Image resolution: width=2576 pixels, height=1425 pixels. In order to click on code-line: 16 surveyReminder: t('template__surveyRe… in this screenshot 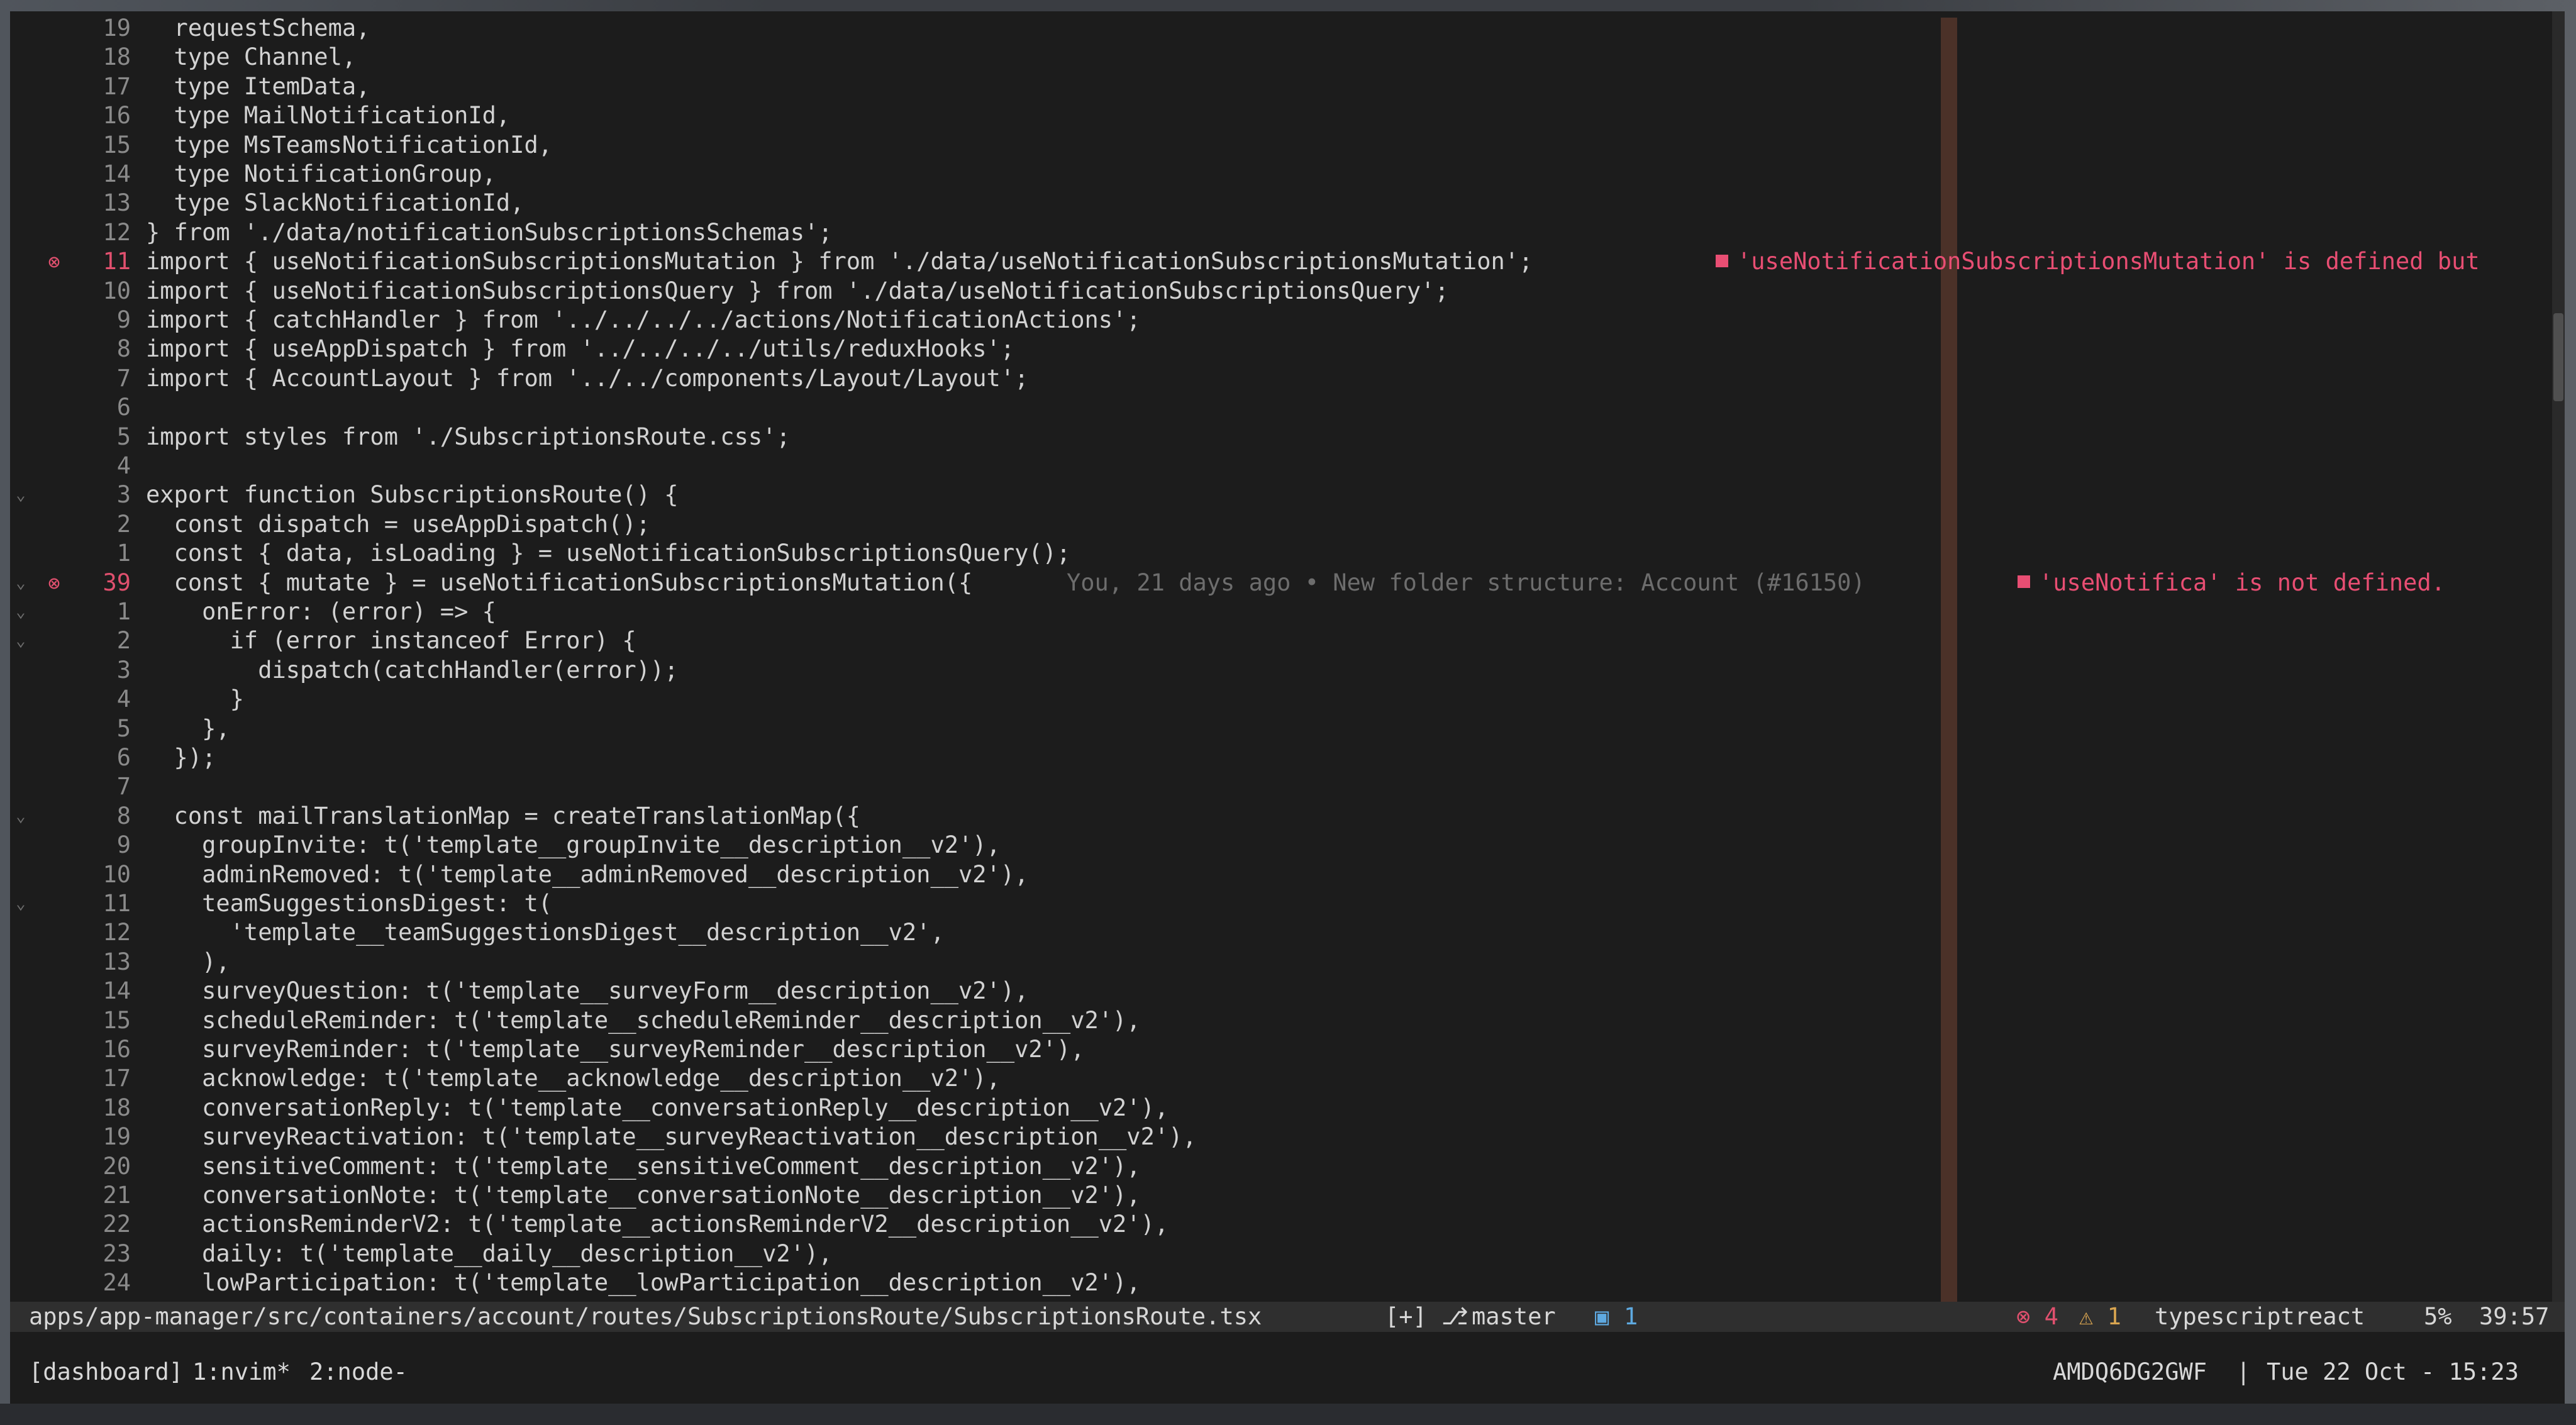, I will do `click(1287, 1049)`.